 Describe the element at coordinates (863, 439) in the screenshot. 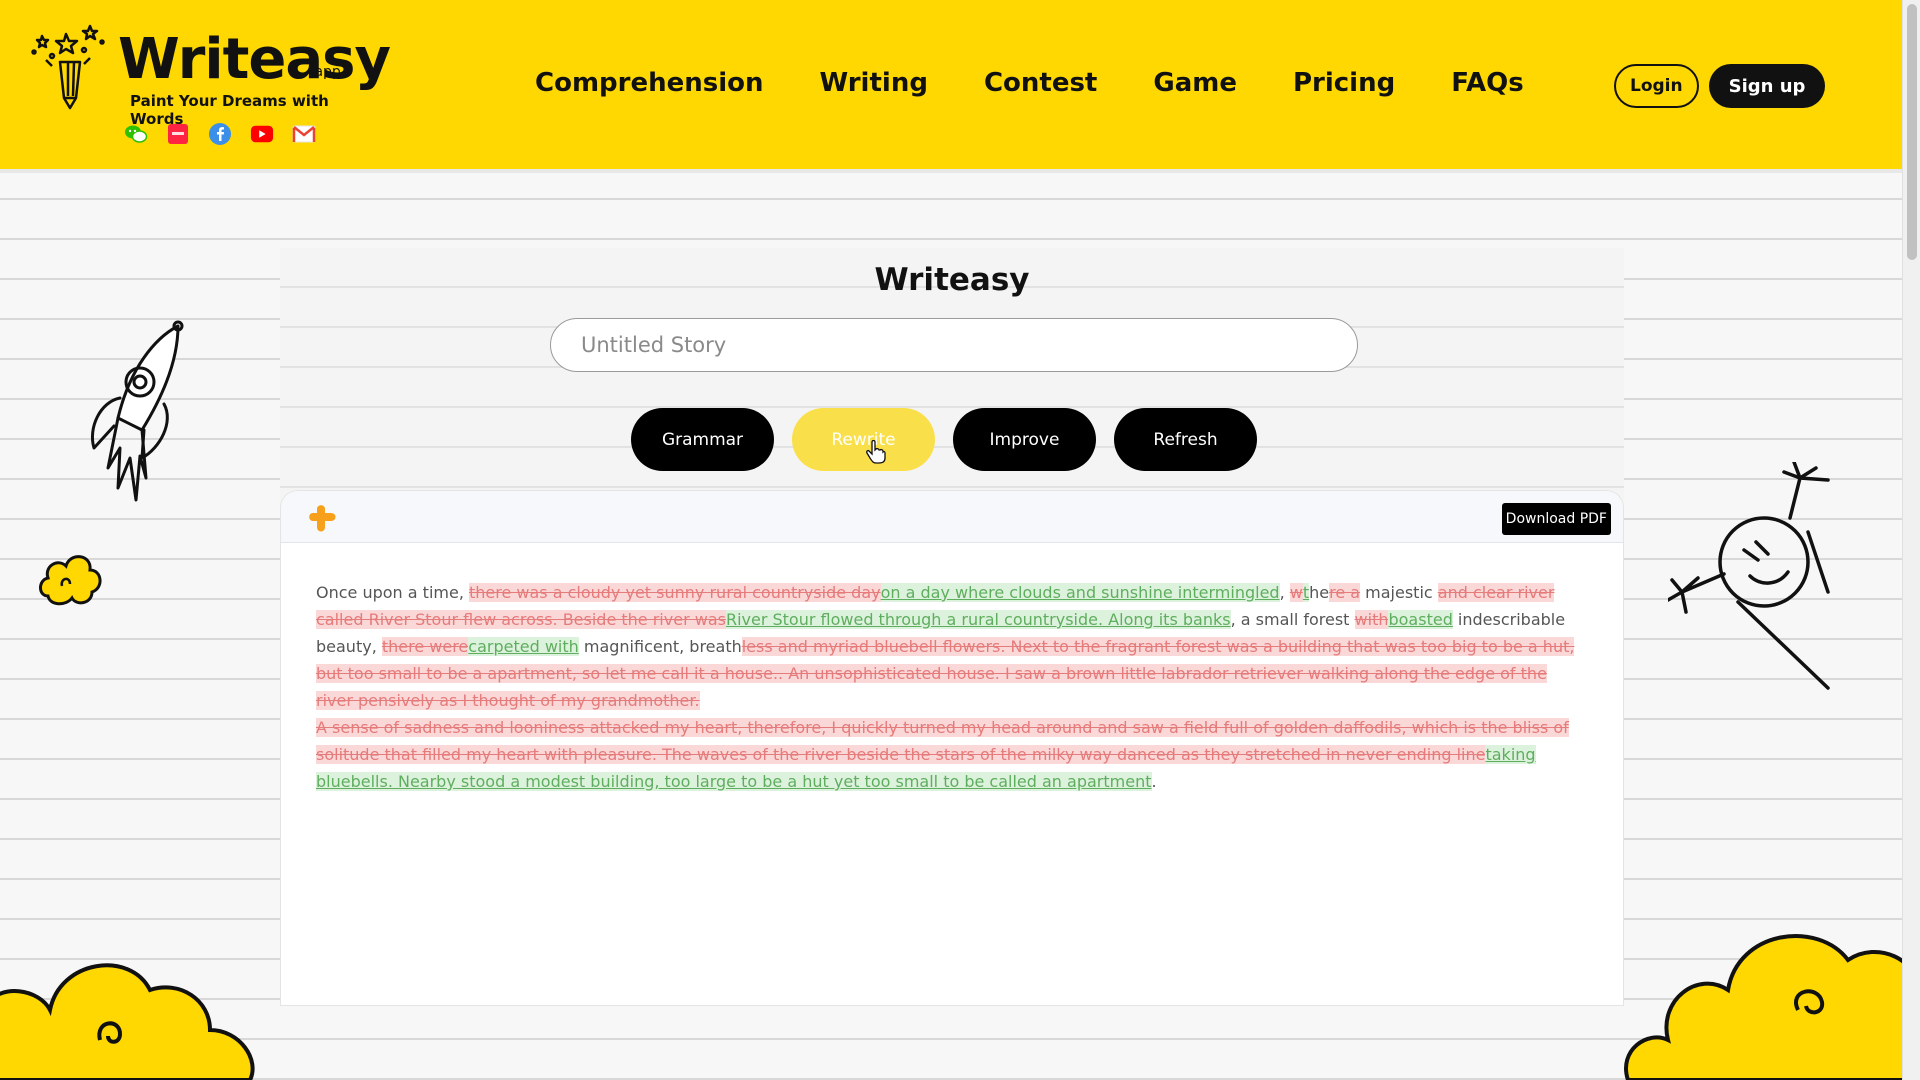

I see `rewrite-button: Rewrite` at that location.